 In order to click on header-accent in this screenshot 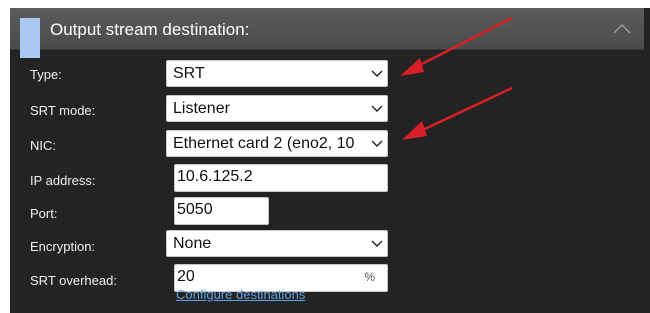, I will do `click(30, 38)`.